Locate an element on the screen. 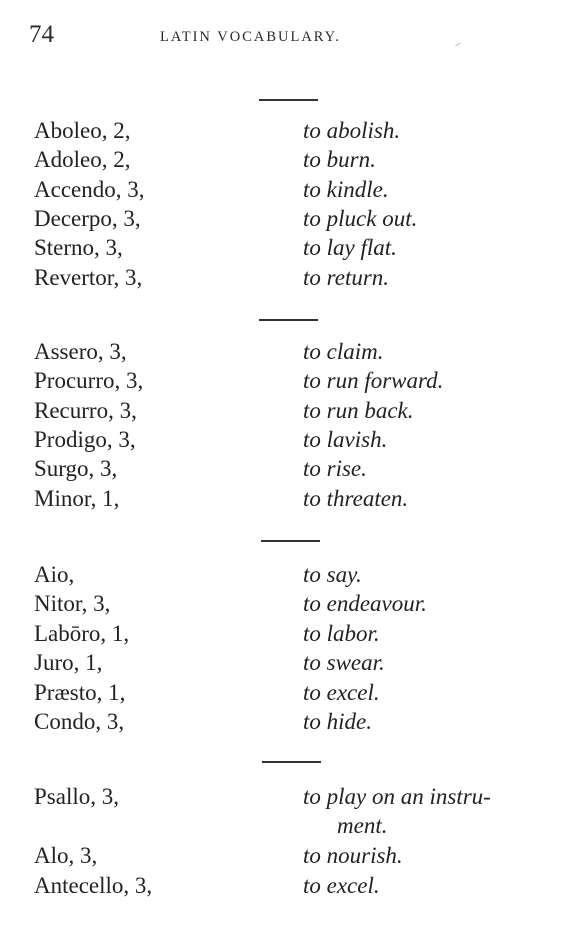 This screenshot has width=567, height=925. vocabulary-entry: Adoleo, 2, to burn. is located at coordinates (283, 159).